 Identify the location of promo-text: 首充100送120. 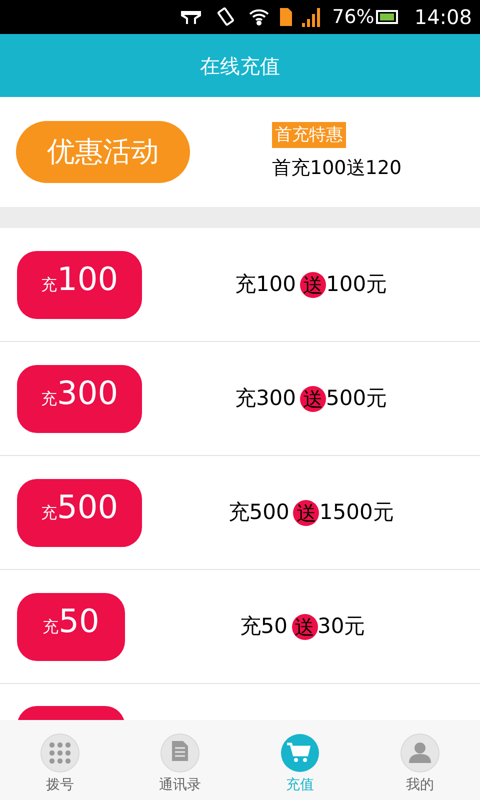
(337, 168).